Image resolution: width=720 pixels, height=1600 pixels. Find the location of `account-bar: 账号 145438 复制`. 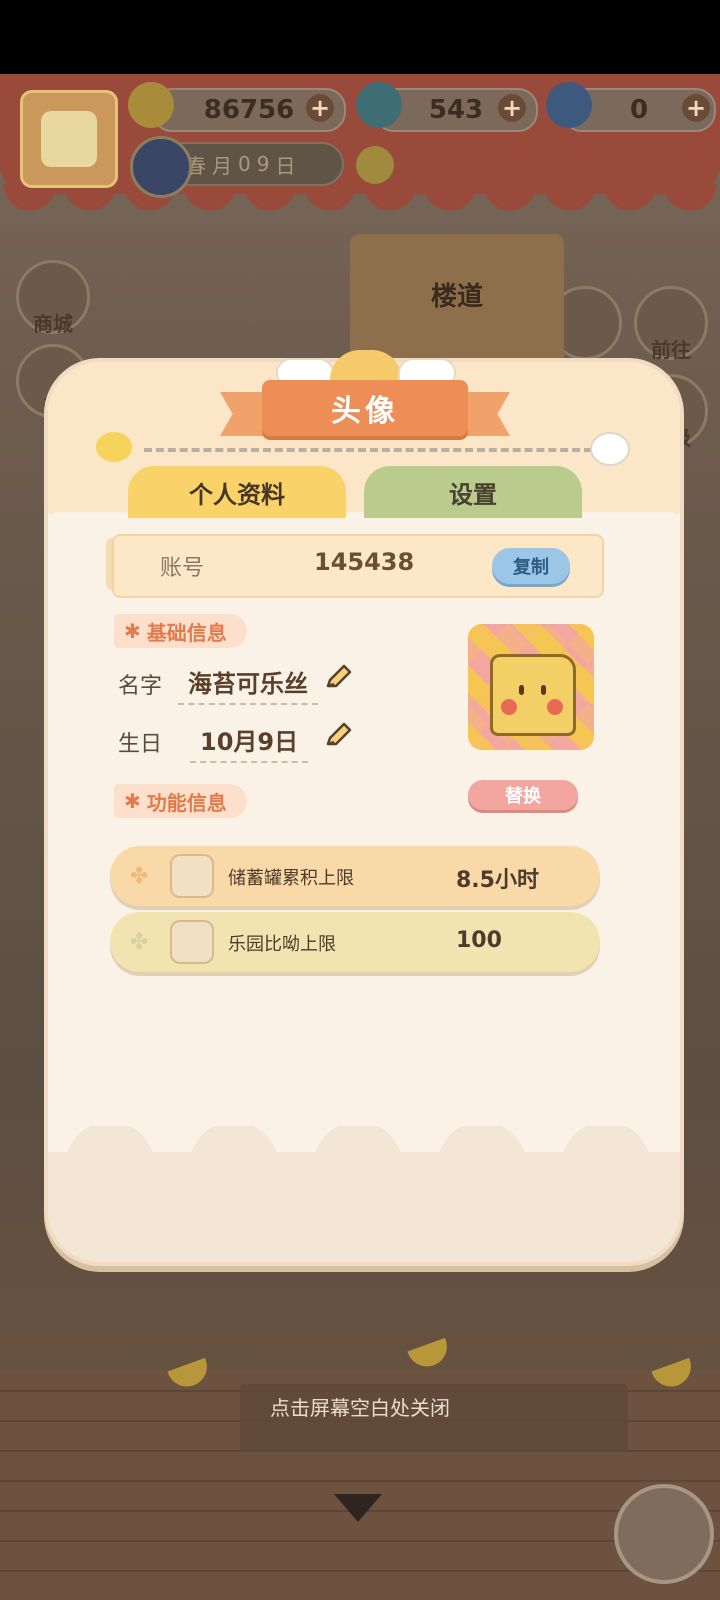

account-bar: 账号 145438 复制 is located at coordinates (358, 566).